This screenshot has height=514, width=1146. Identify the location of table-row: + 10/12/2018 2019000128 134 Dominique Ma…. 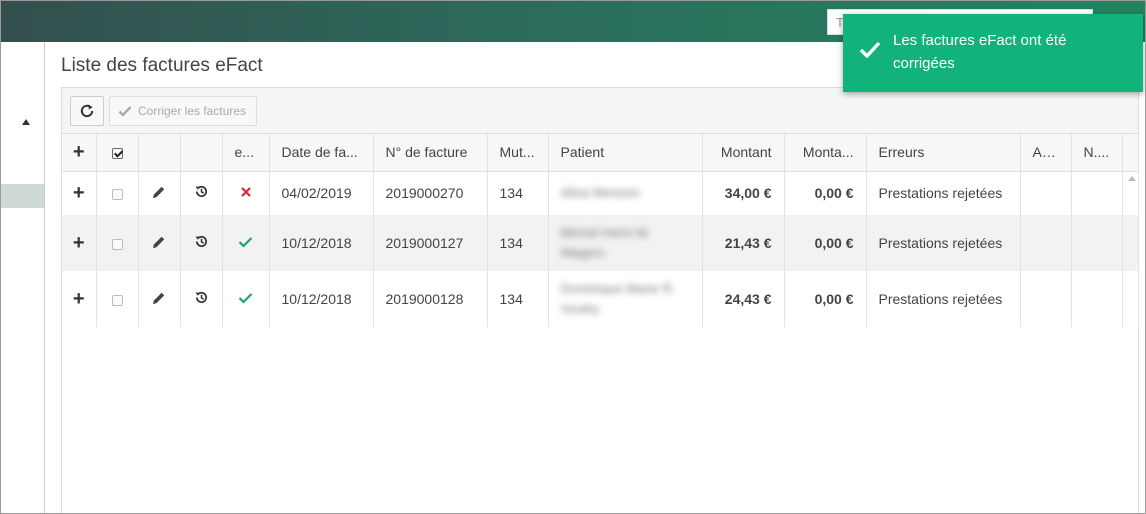
(600, 299).